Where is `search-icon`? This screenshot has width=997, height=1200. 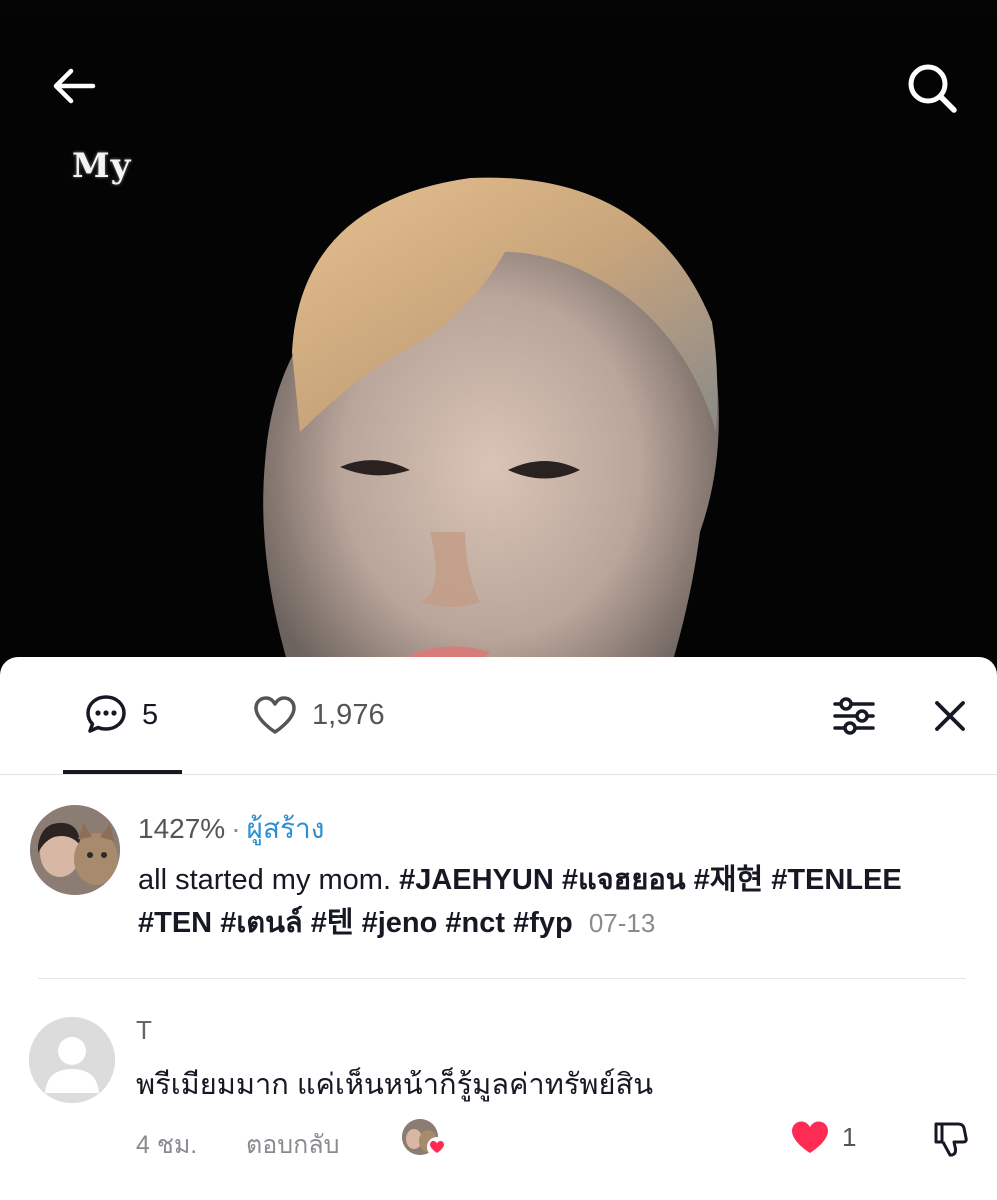 search-icon is located at coordinates (932, 88).